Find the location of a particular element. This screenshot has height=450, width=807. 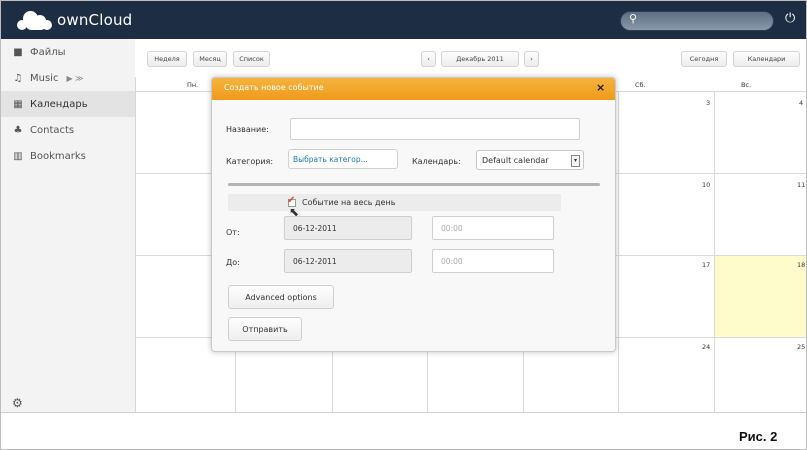

day-number: 17 is located at coordinates (706, 265).